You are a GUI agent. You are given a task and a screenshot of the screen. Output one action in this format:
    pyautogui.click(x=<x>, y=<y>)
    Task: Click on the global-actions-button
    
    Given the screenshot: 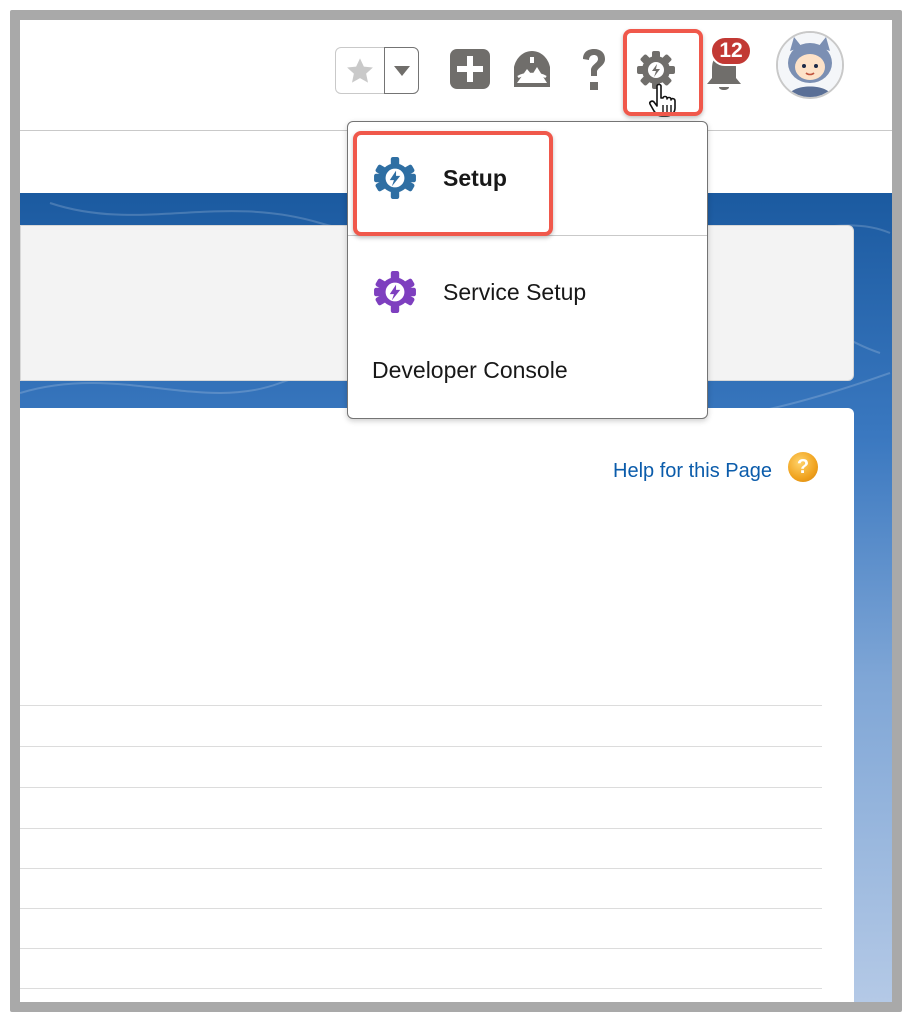 What is the action you would take?
    pyautogui.click(x=470, y=69)
    